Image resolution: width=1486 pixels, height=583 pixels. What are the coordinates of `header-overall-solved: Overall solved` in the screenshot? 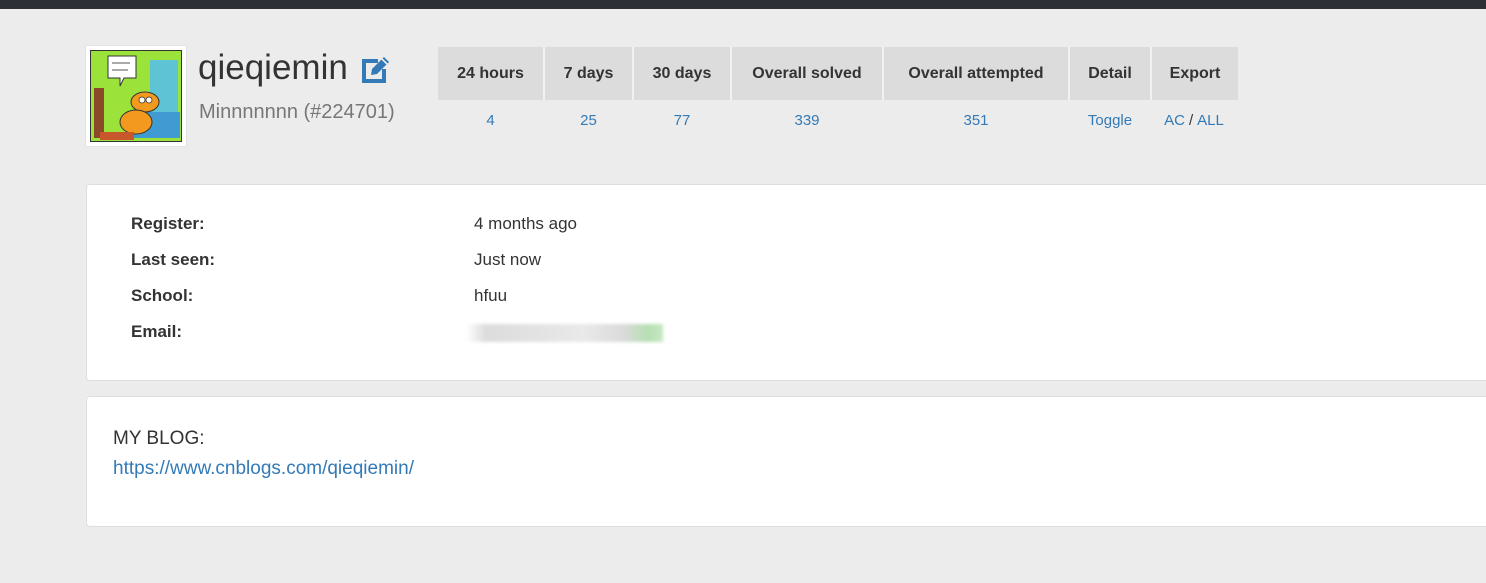 It's located at (808, 73).